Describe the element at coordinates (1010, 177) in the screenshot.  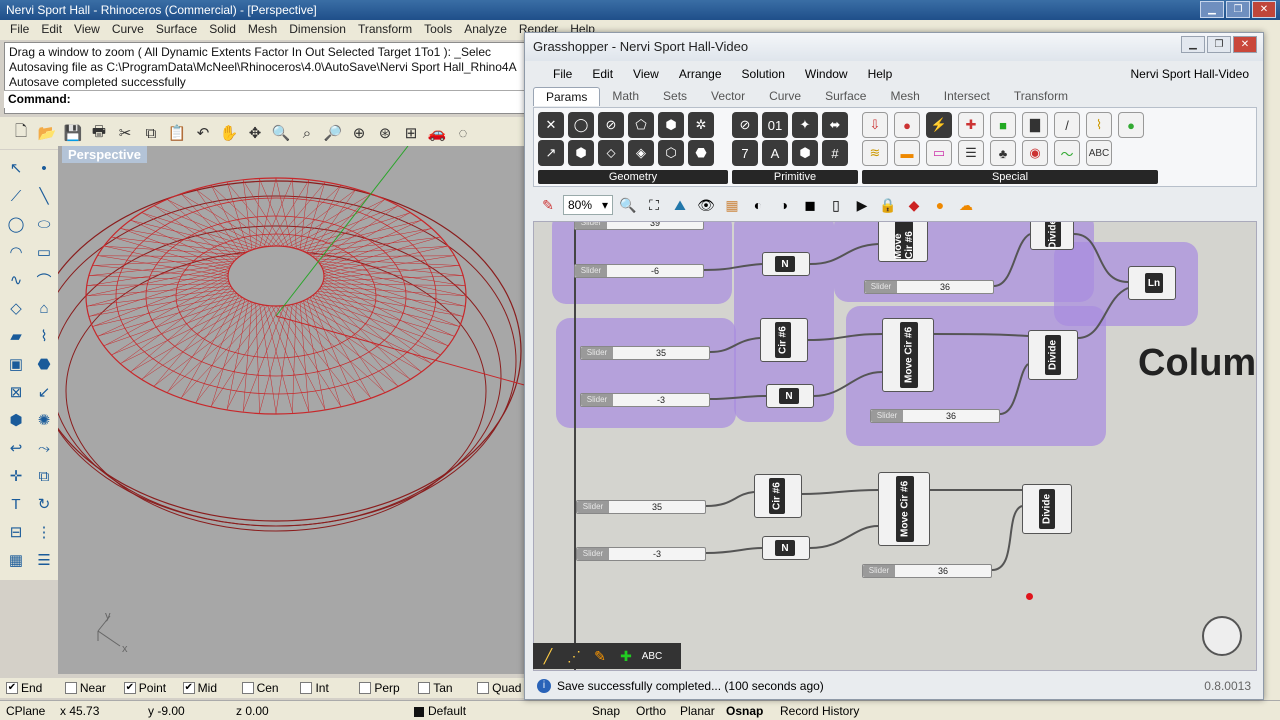
I see `panel-label-special: Special` at that location.